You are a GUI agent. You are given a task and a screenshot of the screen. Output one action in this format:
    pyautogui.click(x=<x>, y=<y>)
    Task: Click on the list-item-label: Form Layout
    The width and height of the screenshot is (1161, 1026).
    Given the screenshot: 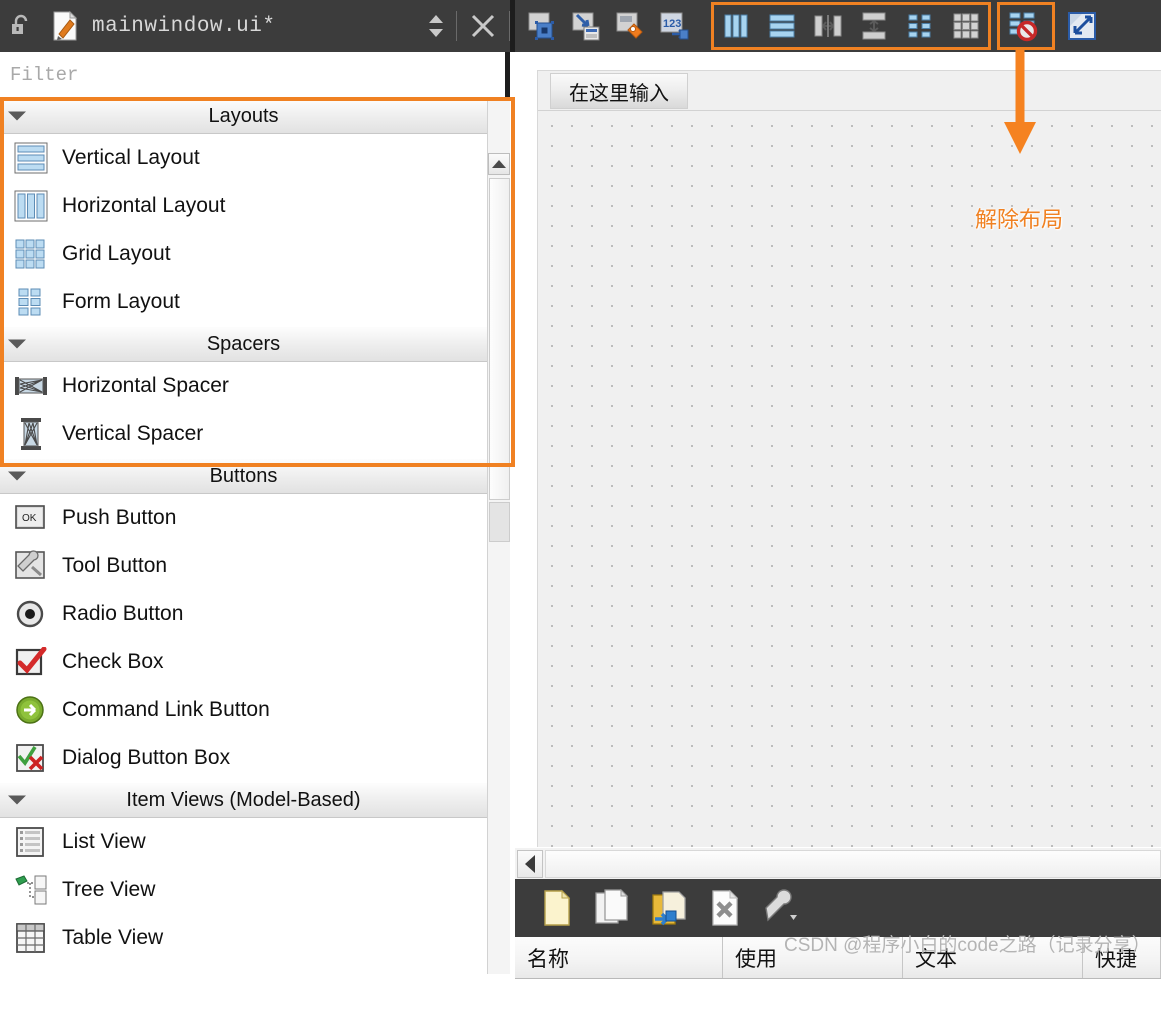 What is the action you would take?
    pyautogui.click(x=121, y=301)
    